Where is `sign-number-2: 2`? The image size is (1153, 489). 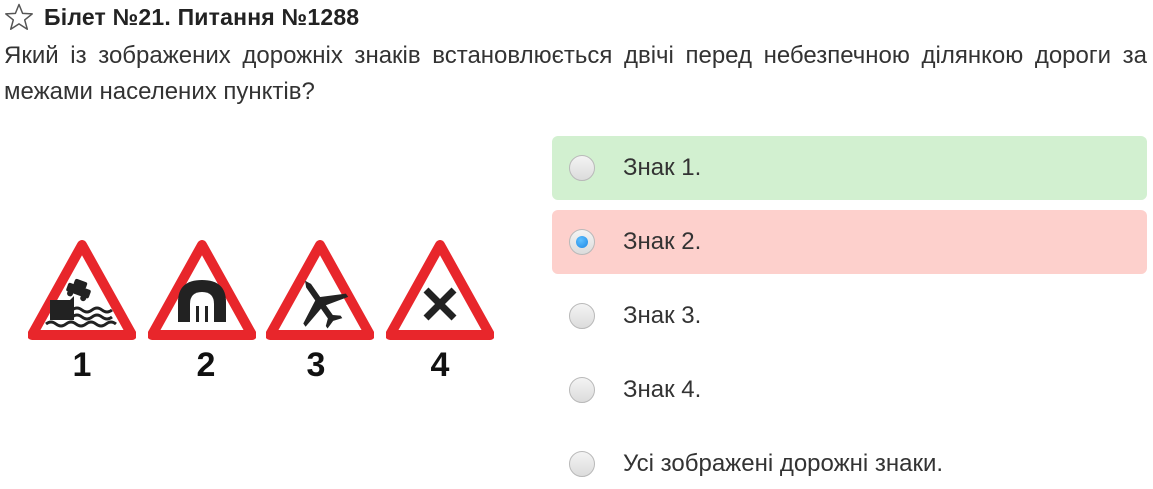
sign-number-2: 2 is located at coordinates (206, 365).